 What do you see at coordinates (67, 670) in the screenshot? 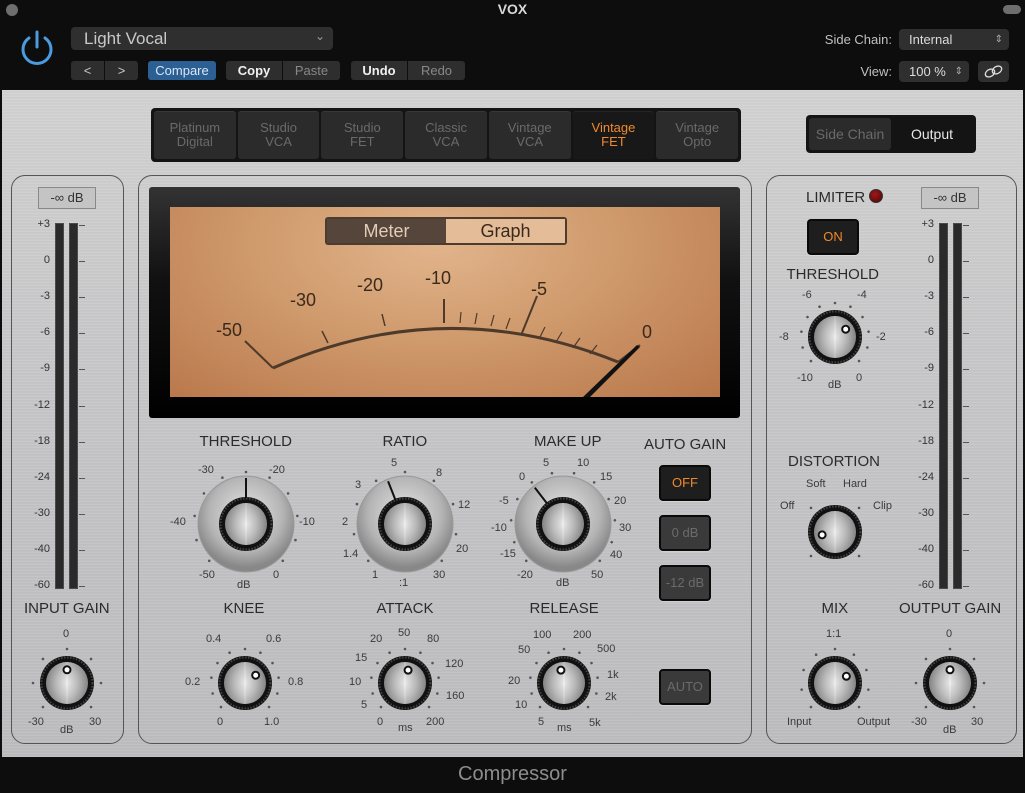
I see `input-gain-pointer` at bounding box center [67, 670].